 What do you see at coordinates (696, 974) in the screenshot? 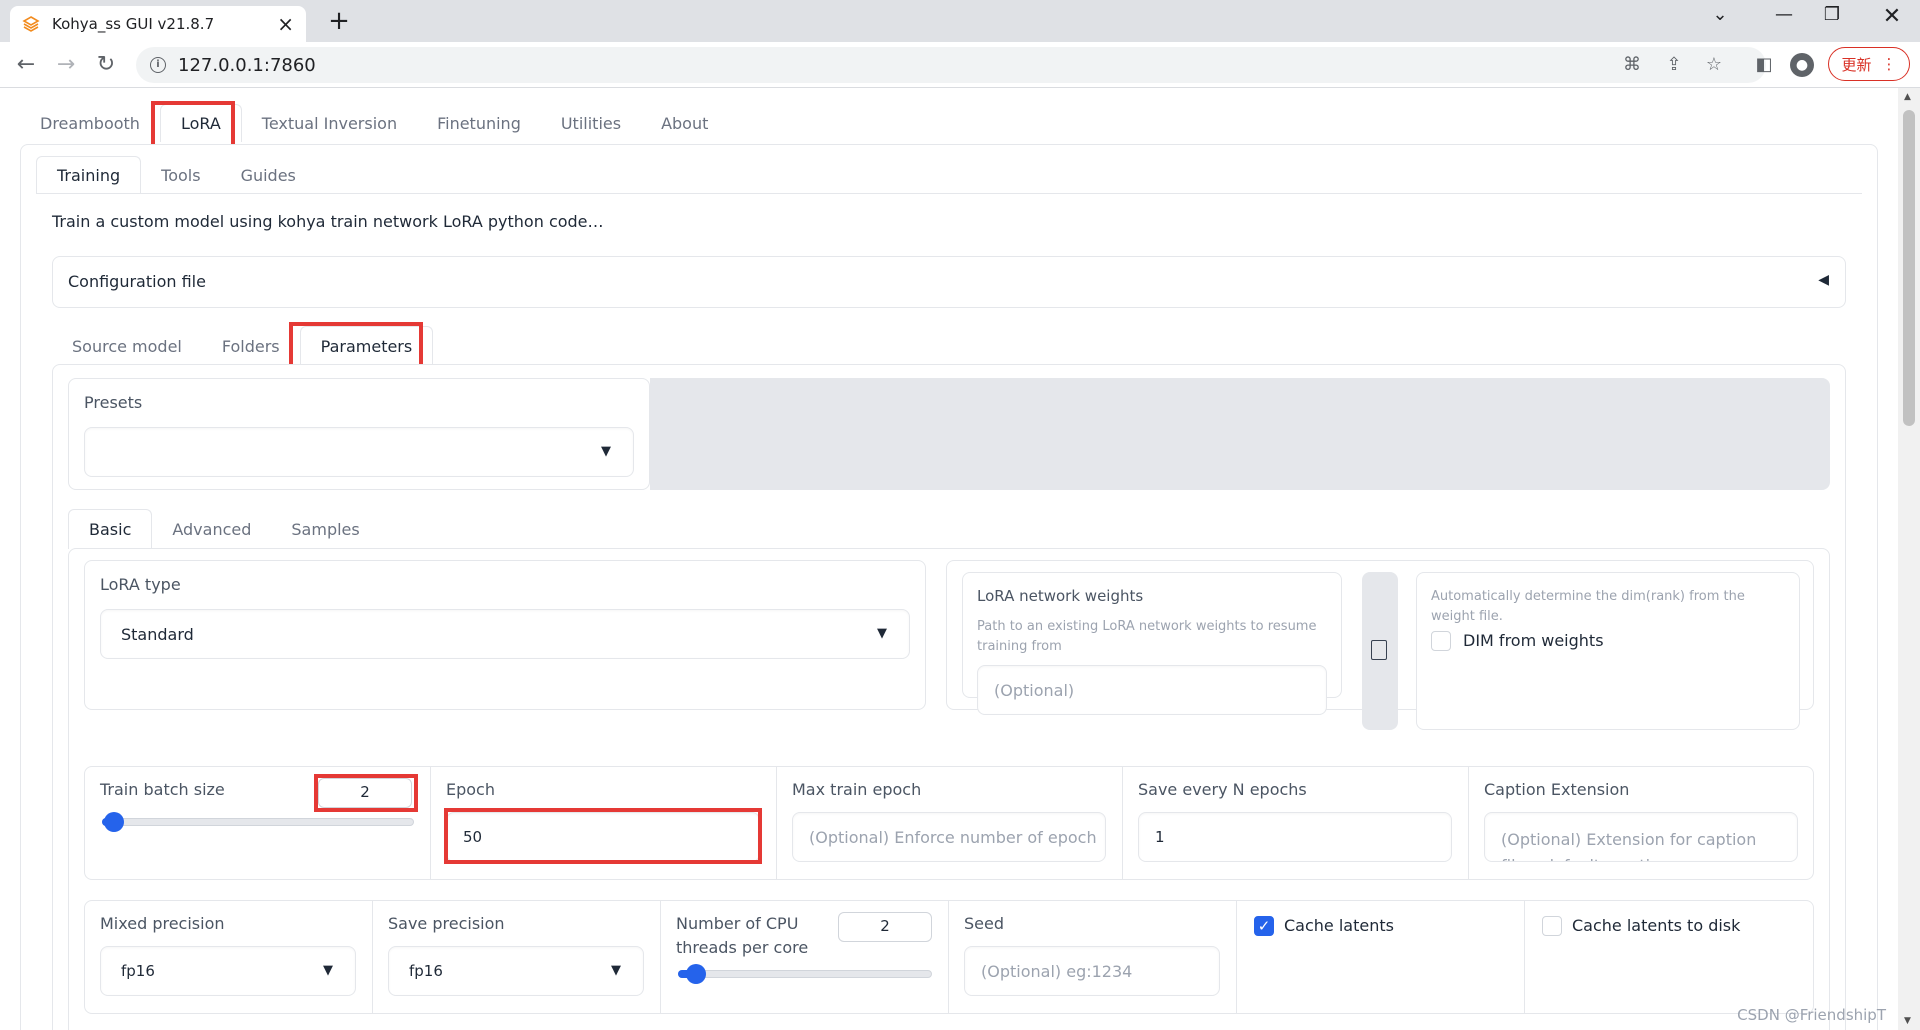
I see `cpu-threads-slider-handle` at bounding box center [696, 974].